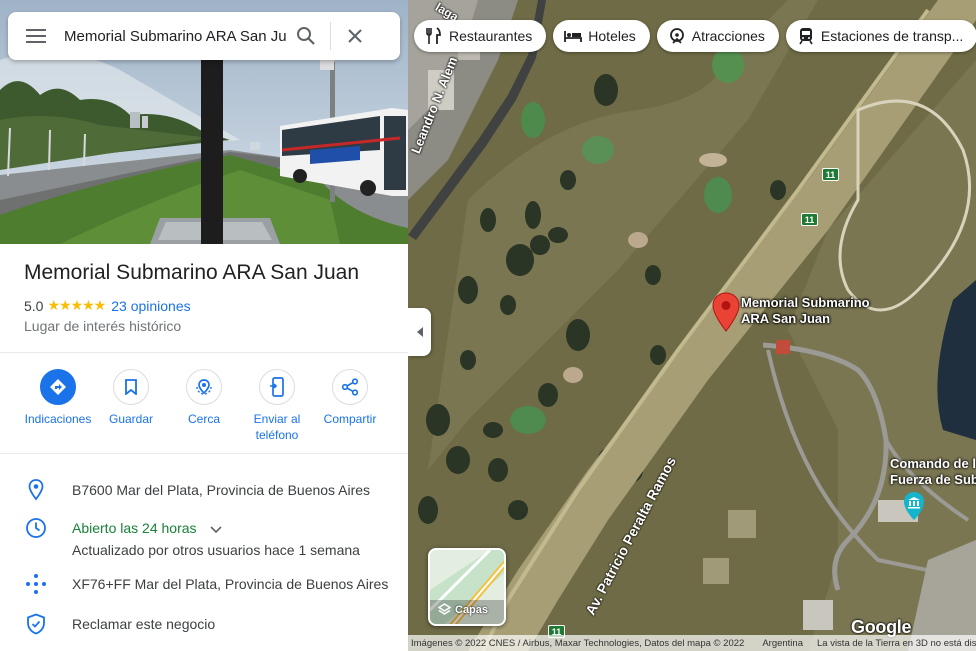  Describe the element at coordinates (36, 490) in the screenshot. I see `location-pin-icon` at that location.